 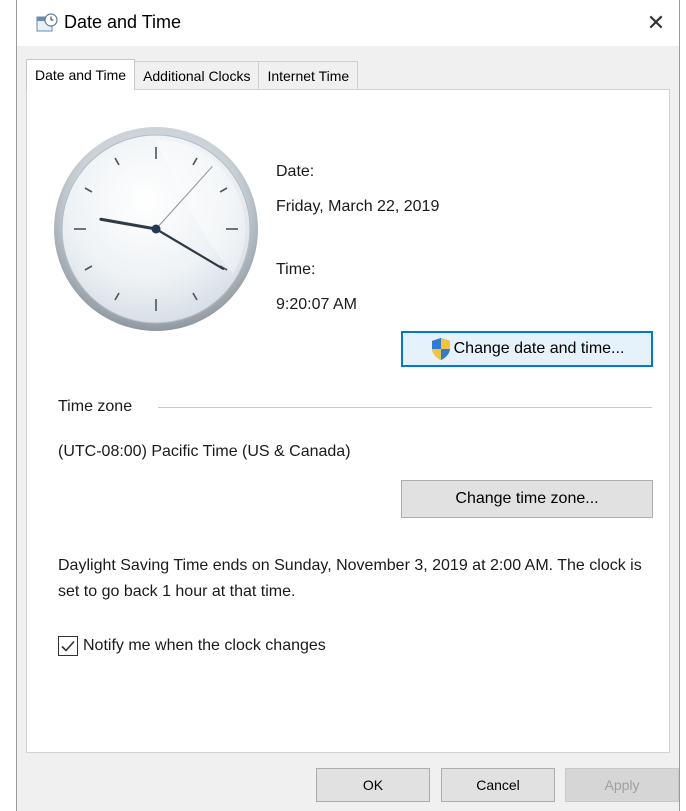 What do you see at coordinates (204, 451) in the screenshot?
I see `time-zone-value: (UTC-08:00) Pacific Time (US & Canada)` at bounding box center [204, 451].